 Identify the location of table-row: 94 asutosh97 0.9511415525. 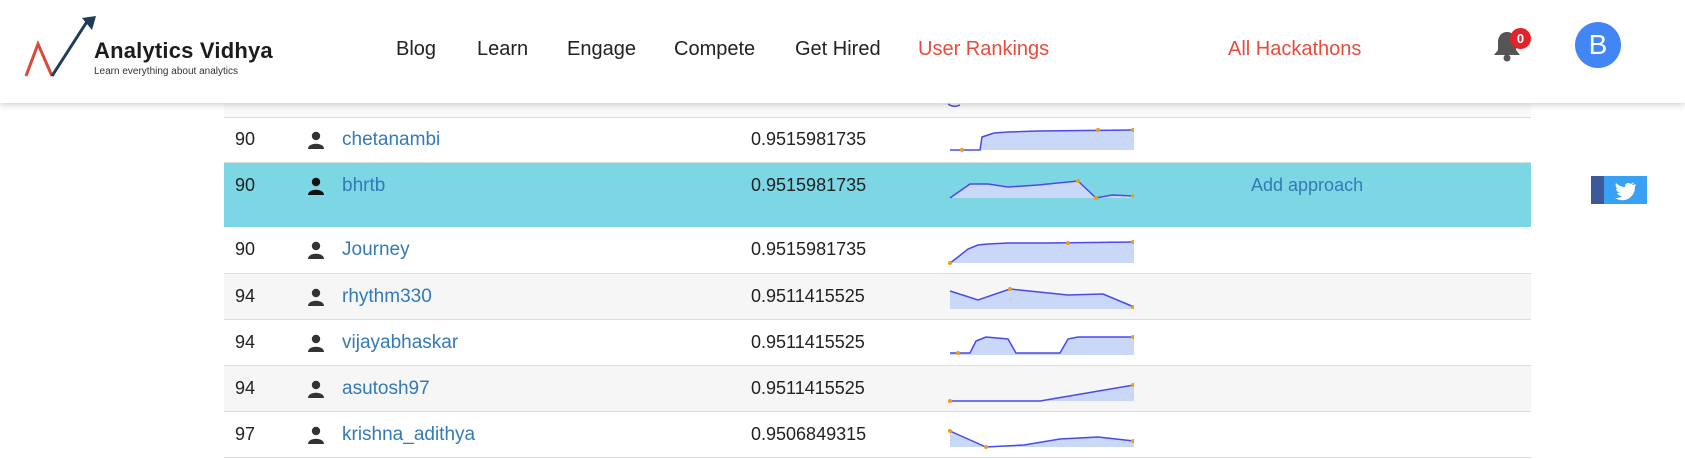
(877, 389).